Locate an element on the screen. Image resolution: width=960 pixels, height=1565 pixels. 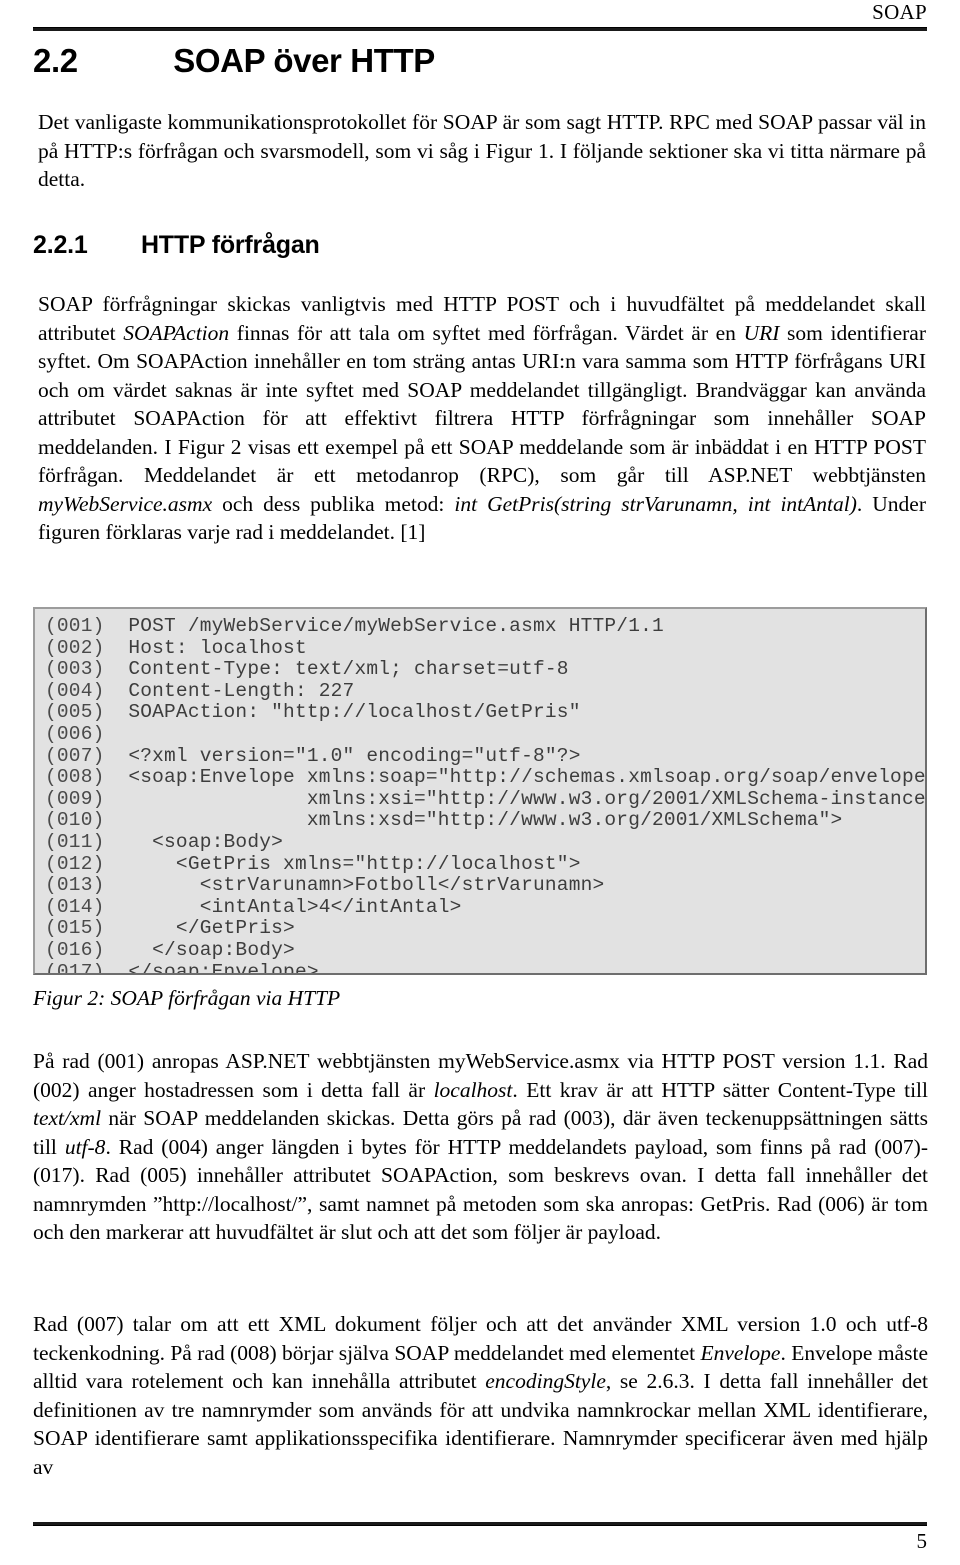
code-line: (014) <intAntal>4</intAntal> is located at coordinates (485, 907).